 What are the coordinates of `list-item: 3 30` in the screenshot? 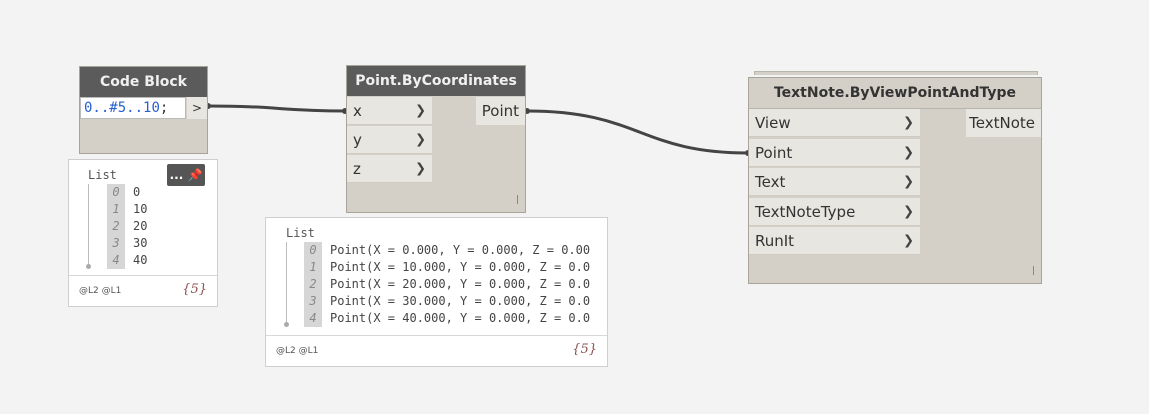 It's located at (127, 243).